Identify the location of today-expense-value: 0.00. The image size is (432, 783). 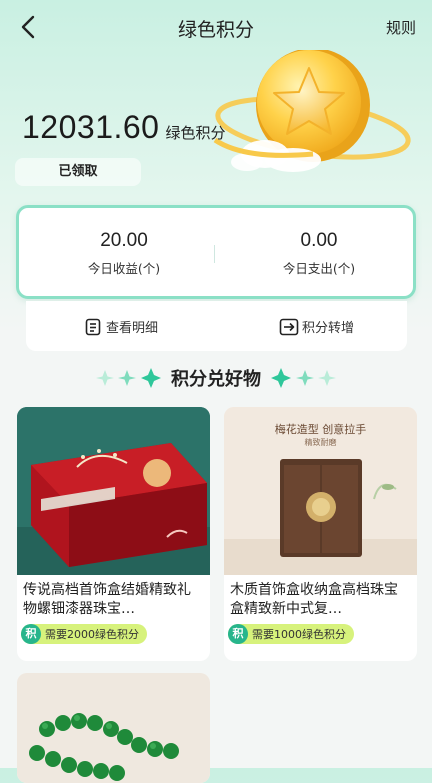
(319, 240).